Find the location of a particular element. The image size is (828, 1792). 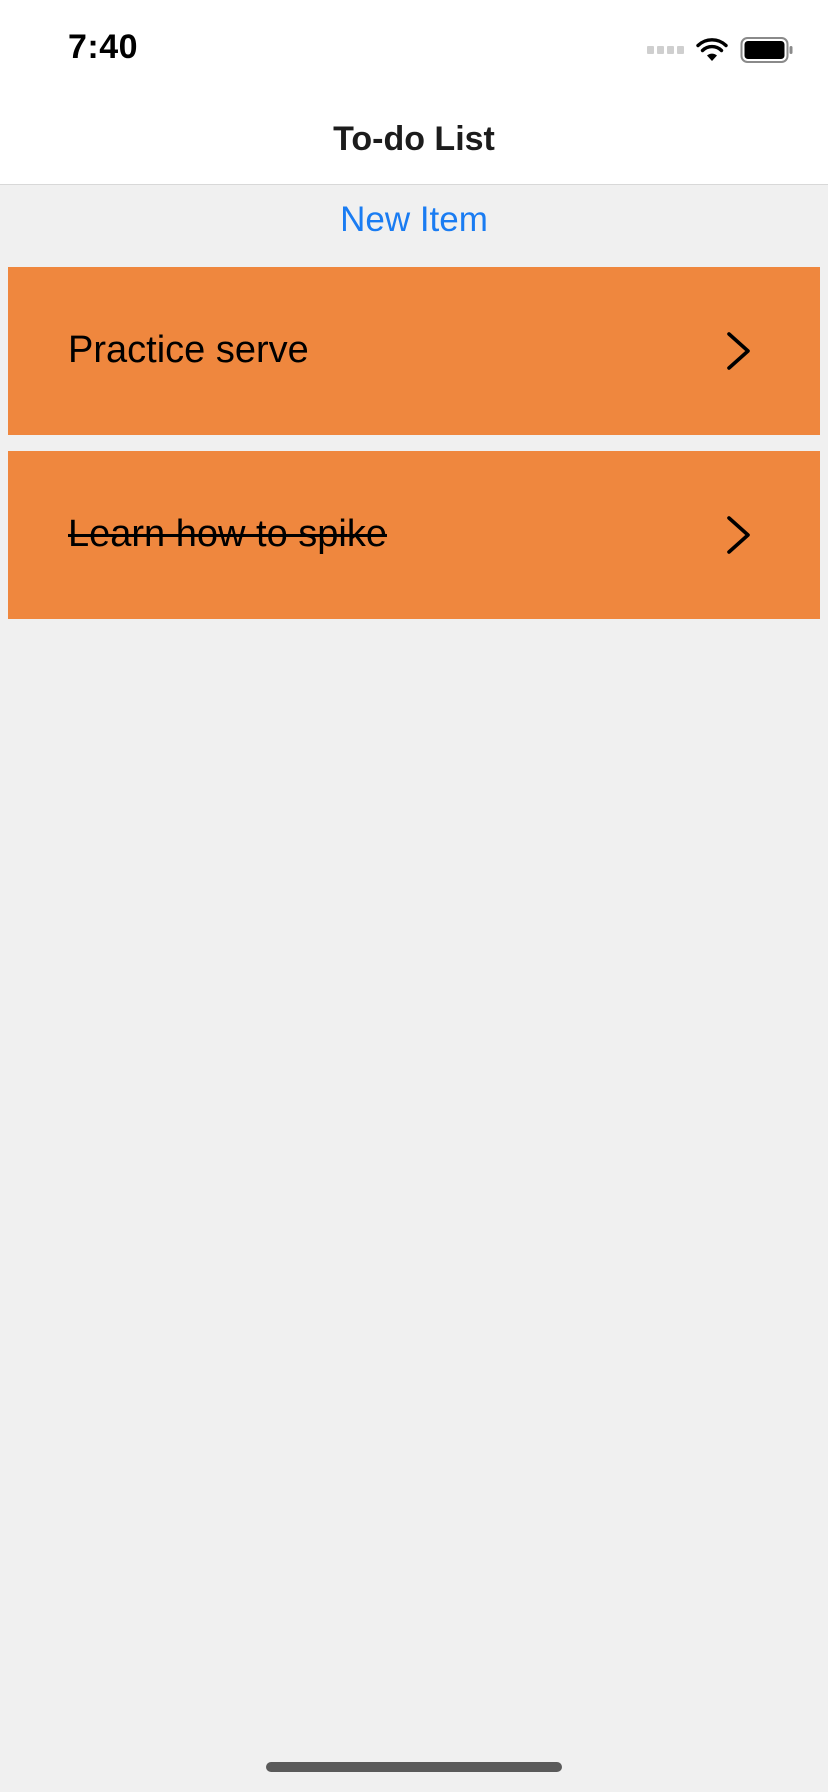

status-icons is located at coordinates (720, 50).